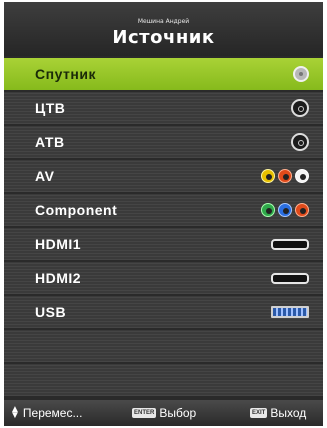 Image resolution: width=327 pixels, height=428 pixels. I want to click on menu-title: Источник, so click(163, 37).